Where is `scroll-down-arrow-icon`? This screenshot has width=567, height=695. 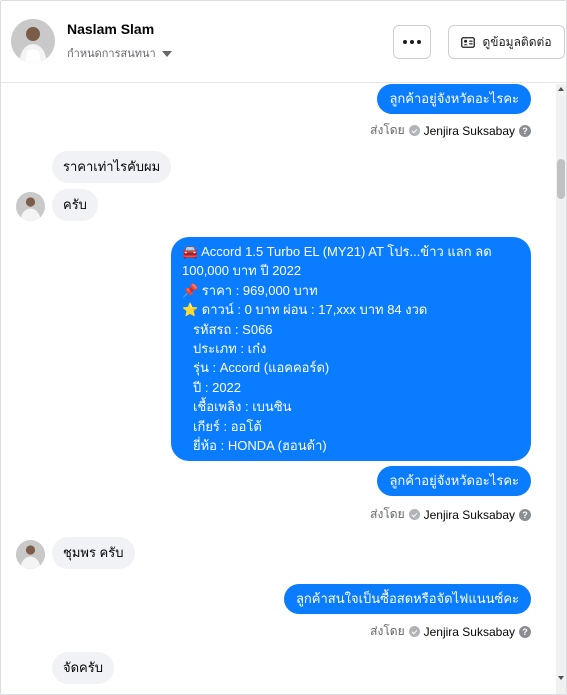 scroll-down-arrow-icon is located at coordinates (561, 678).